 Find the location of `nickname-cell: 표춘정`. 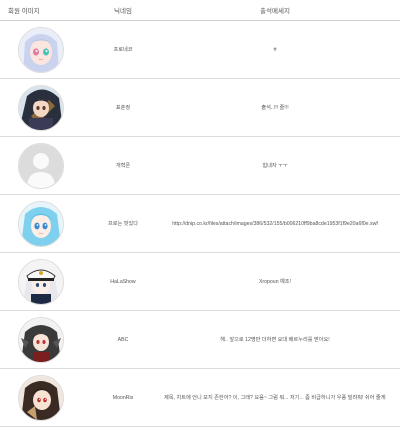

nickname-cell: 표춘정 is located at coordinates (123, 107).